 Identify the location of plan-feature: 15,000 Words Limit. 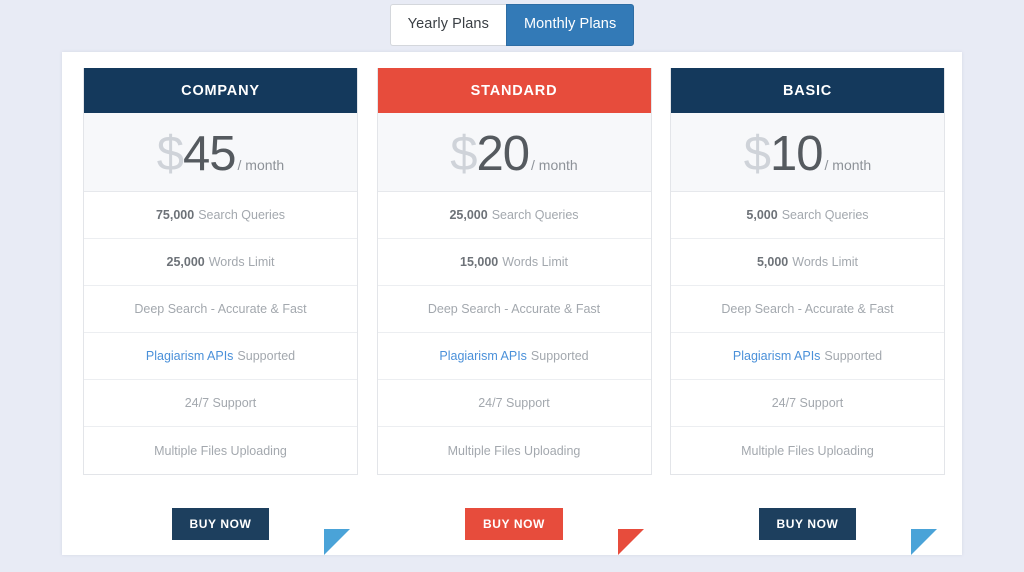
(514, 262).